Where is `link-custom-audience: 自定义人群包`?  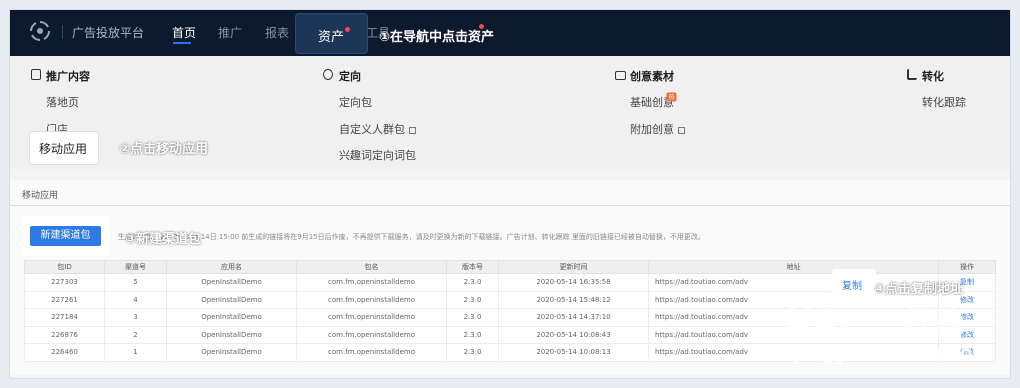
link-custom-audience: 自定义人群包 is located at coordinates (377, 129).